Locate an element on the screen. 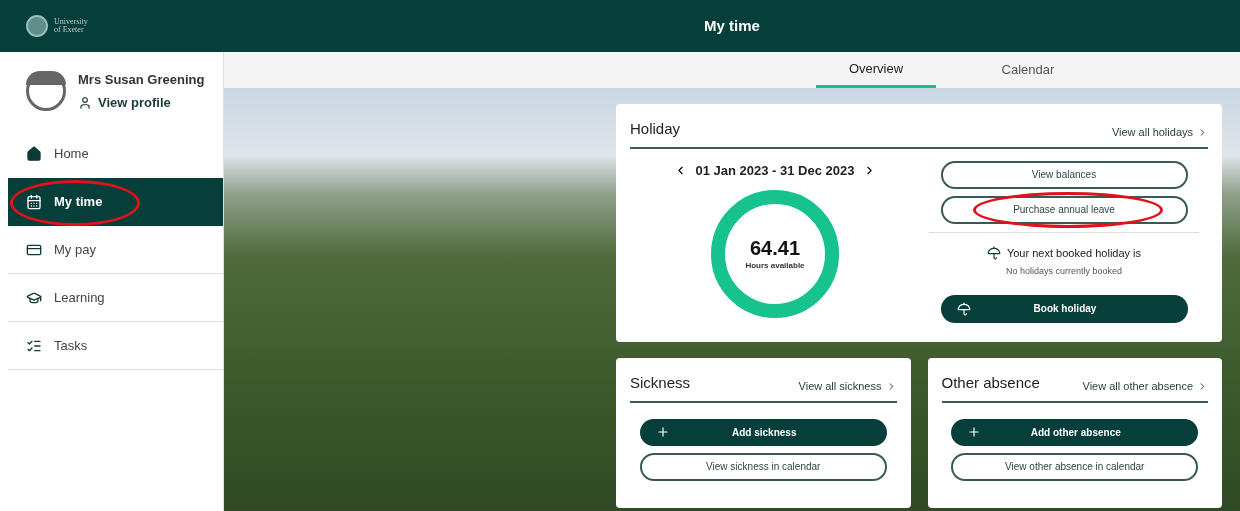 Image resolution: width=1240 pixels, height=511 pixels. book-holiday-button: Book holiday is located at coordinates (1064, 308).